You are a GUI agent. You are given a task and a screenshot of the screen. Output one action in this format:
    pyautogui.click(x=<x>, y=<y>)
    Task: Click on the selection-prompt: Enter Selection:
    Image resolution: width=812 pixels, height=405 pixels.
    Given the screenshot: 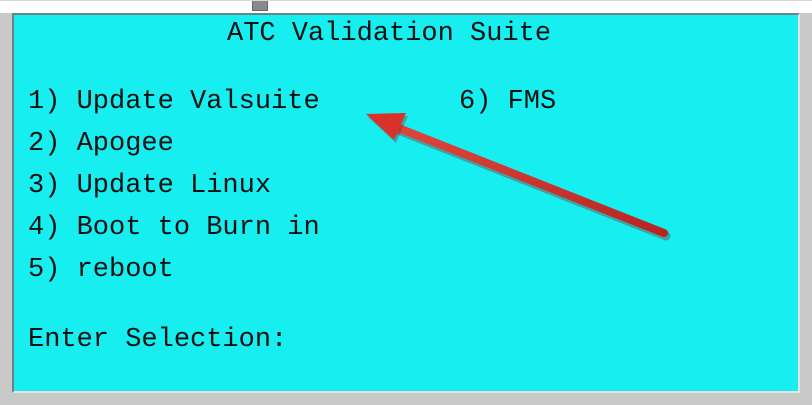 What is the action you would take?
    pyautogui.click(x=157, y=340)
    